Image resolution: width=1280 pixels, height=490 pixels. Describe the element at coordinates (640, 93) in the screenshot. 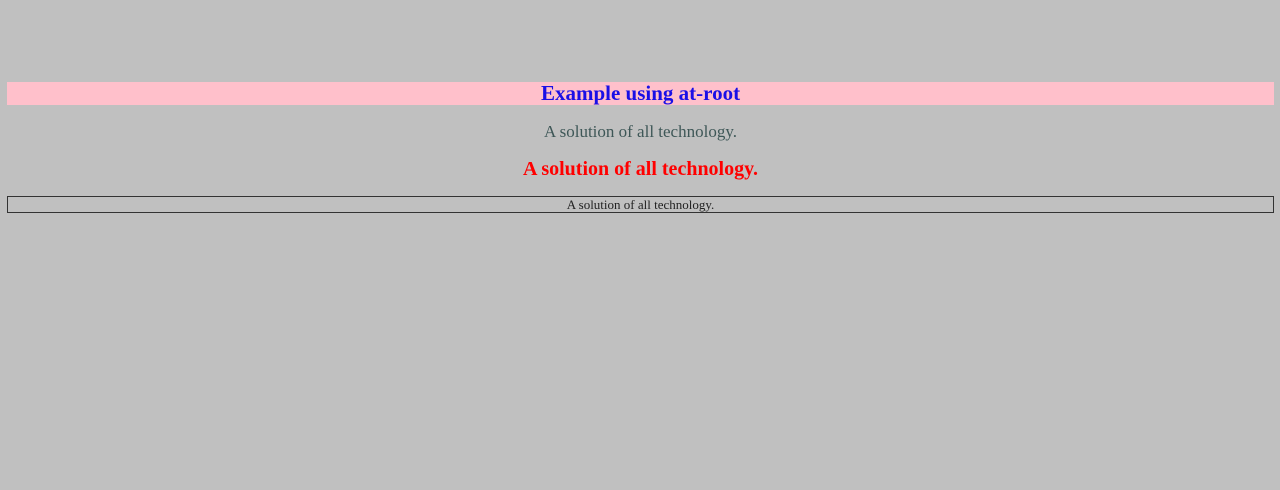

I see `page-heading: Example using at-root` at that location.